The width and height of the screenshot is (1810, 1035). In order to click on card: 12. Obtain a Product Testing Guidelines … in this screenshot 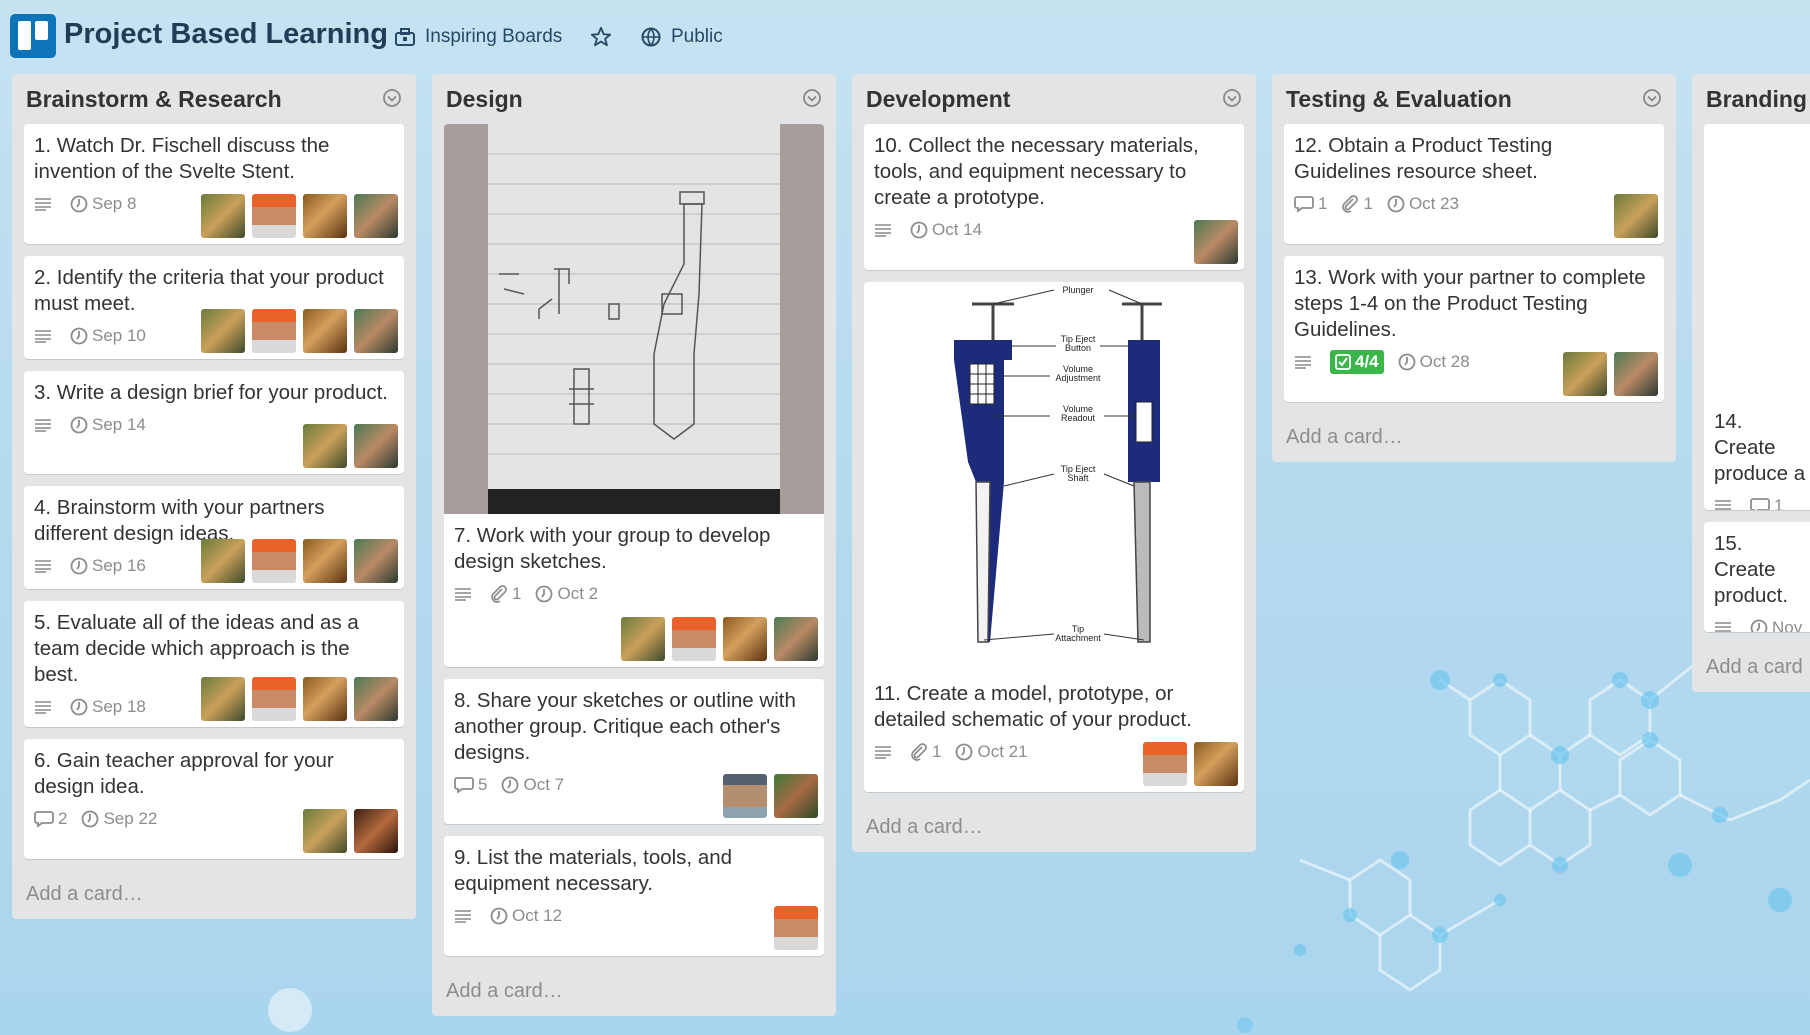, I will do `click(1474, 184)`.